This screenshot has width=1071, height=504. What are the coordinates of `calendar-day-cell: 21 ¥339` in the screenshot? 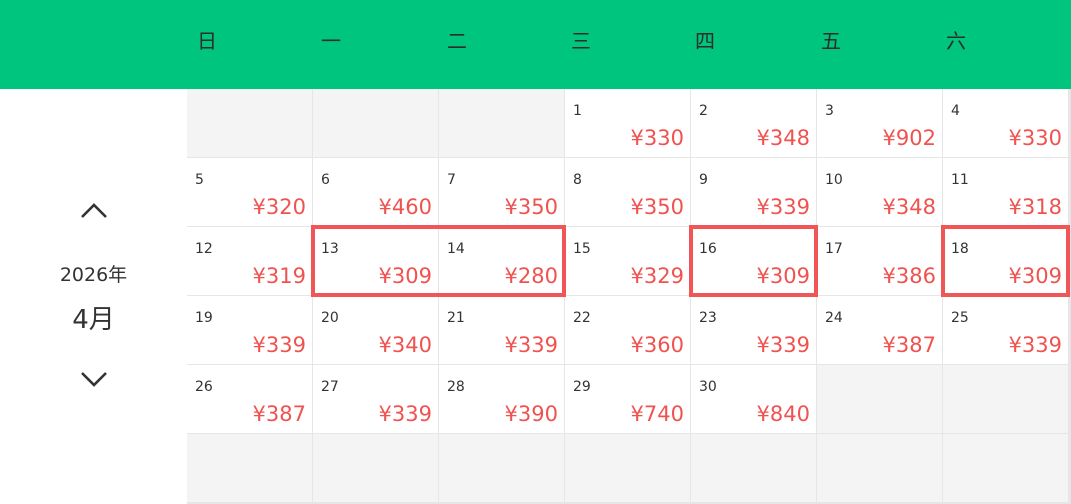 It's located at (501, 330).